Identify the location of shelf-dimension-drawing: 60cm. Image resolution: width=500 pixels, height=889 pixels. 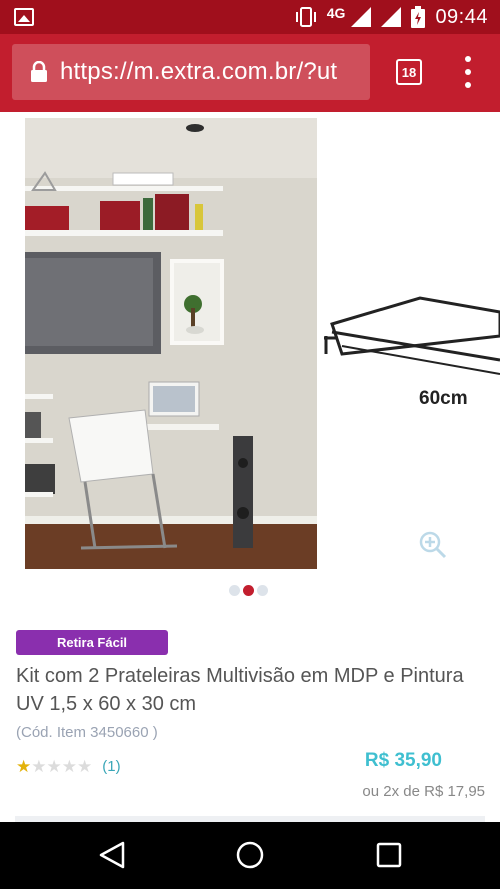
(411, 347).